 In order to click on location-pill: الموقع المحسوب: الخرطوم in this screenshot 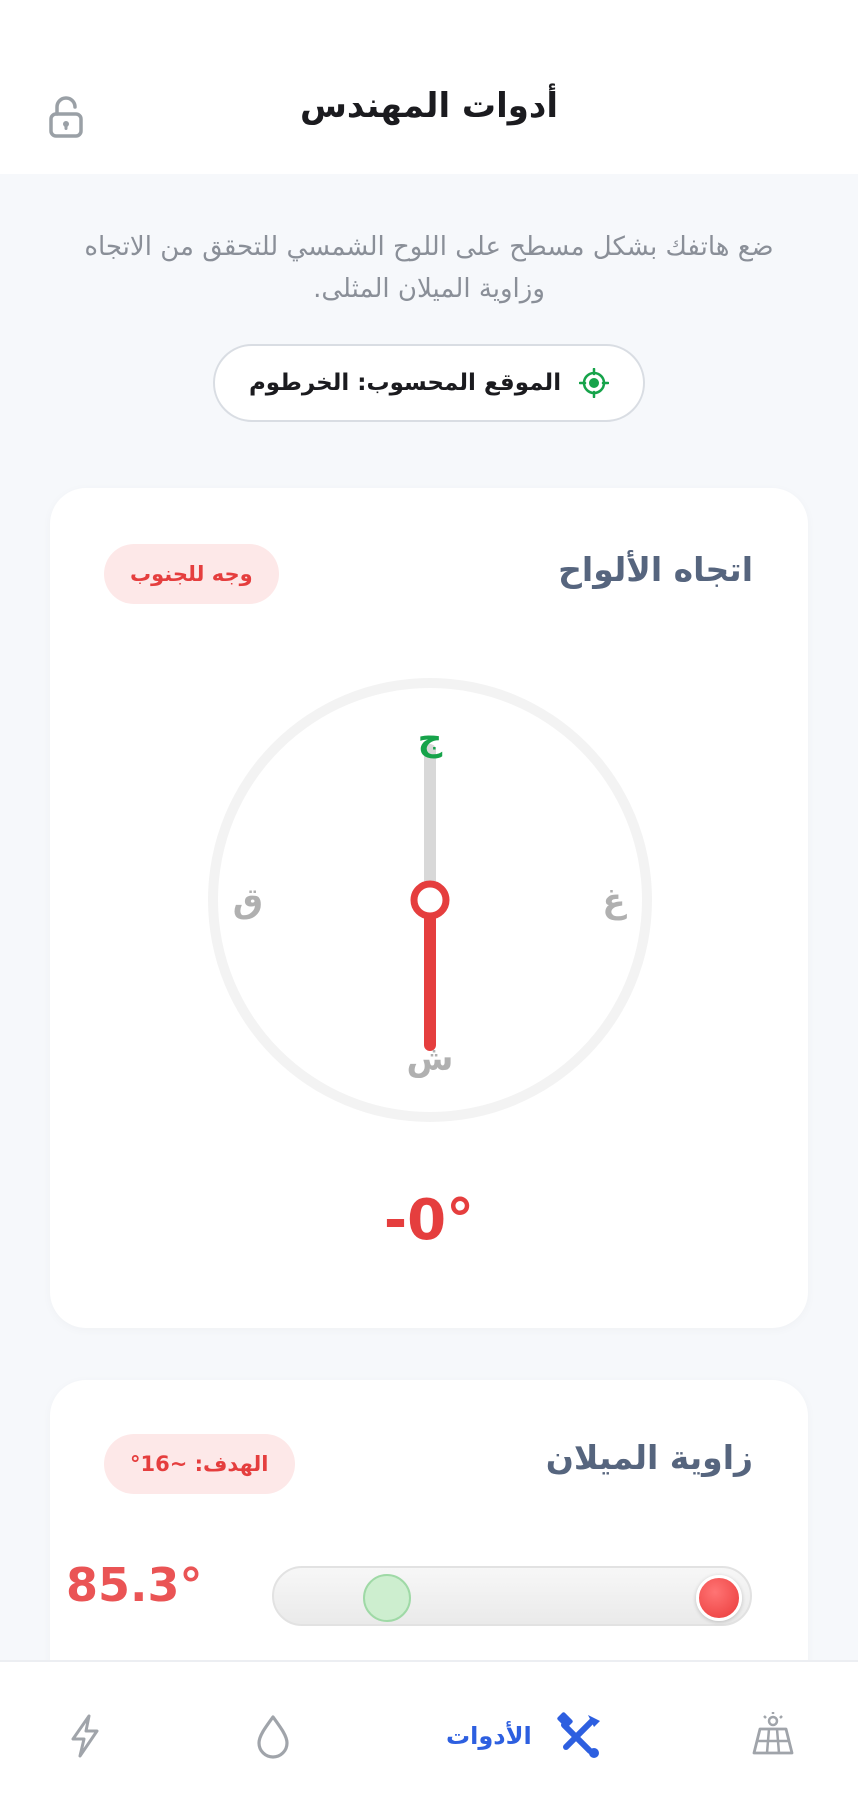, I will do `click(429, 383)`.